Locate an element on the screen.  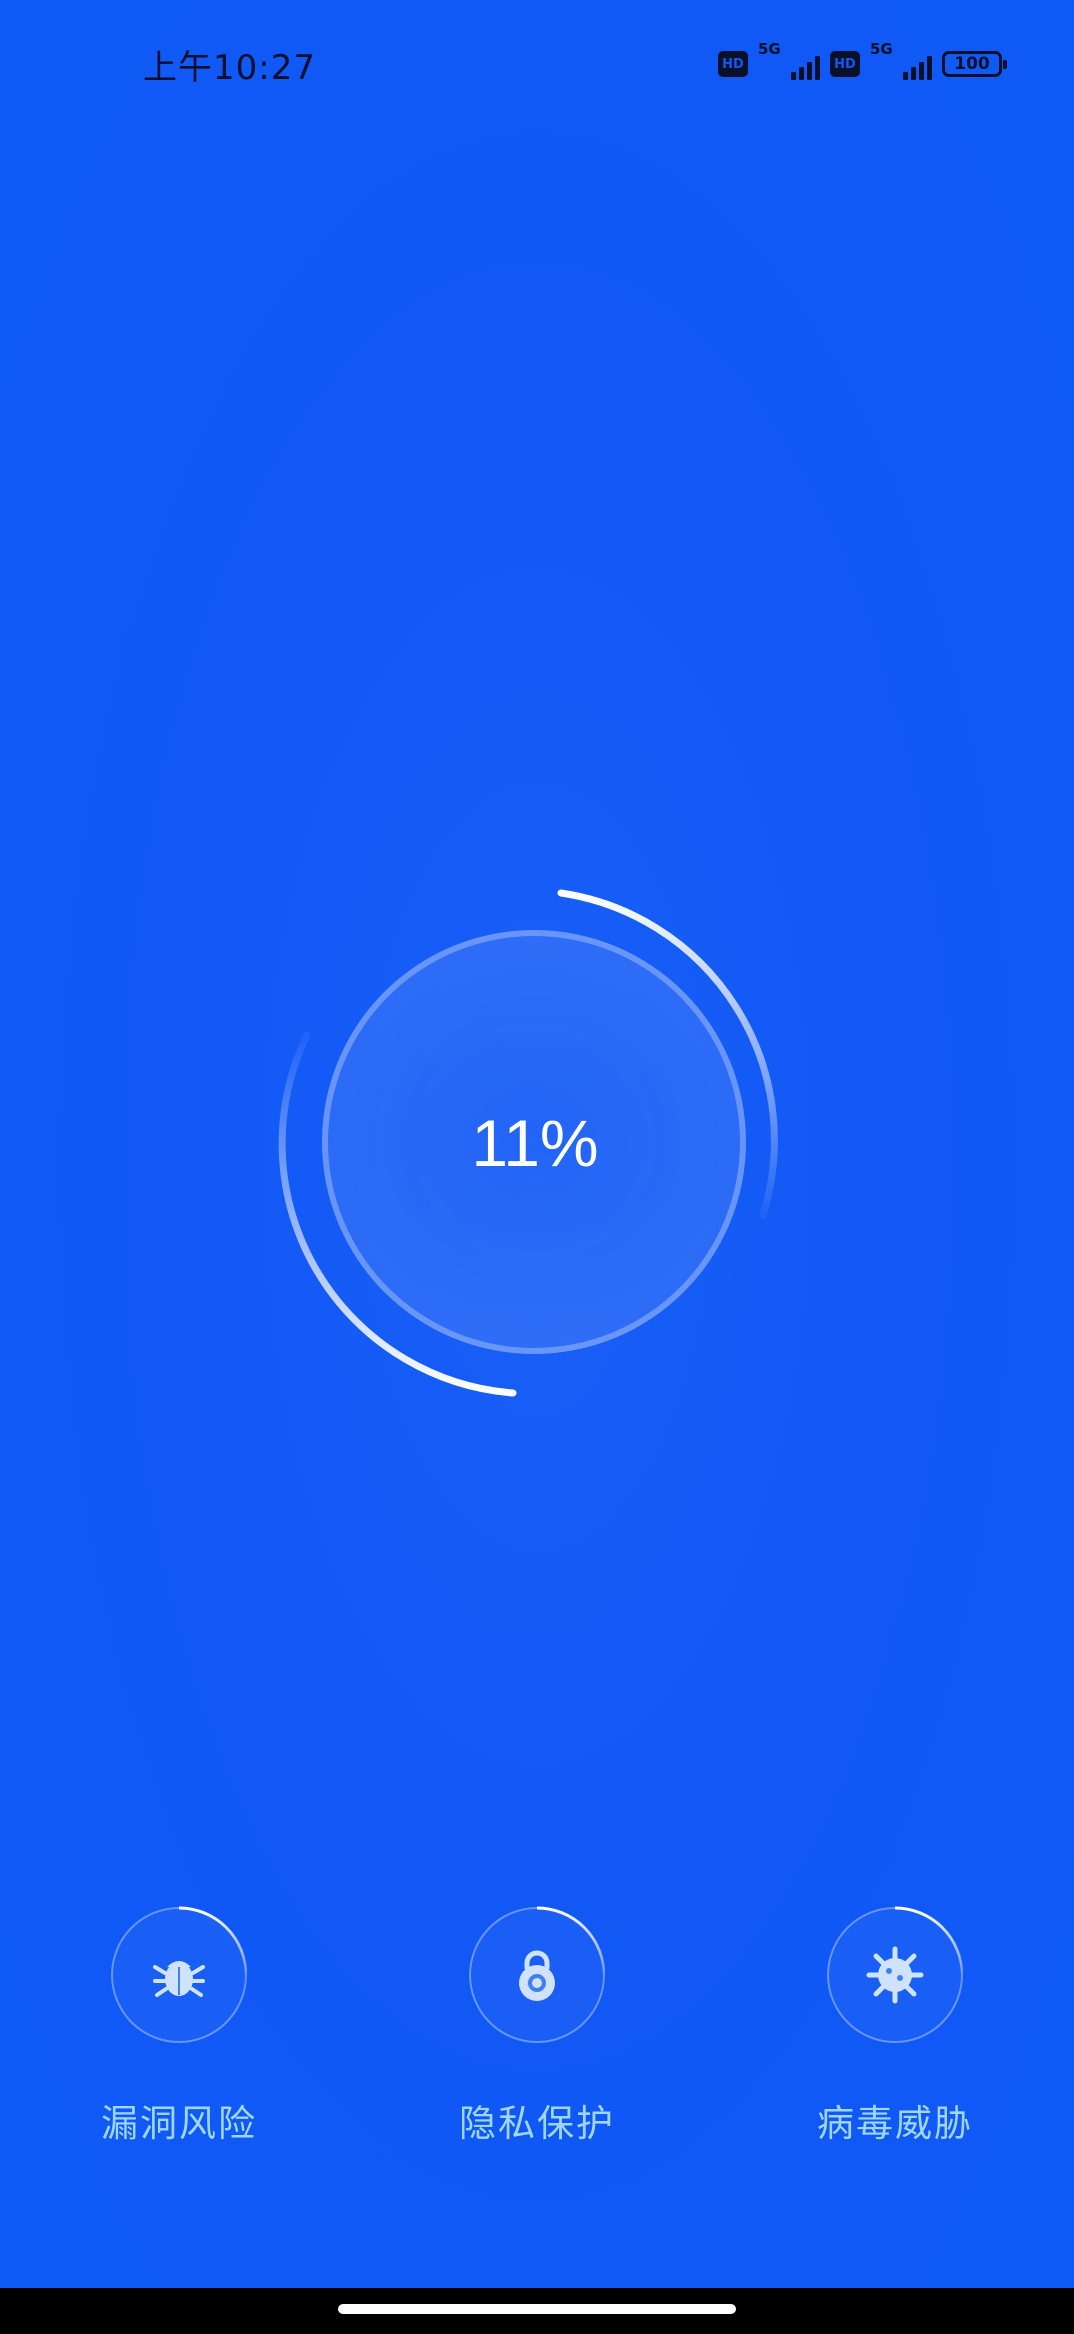
feature-privacy: 隐私保护 is located at coordinates (537, 2026).